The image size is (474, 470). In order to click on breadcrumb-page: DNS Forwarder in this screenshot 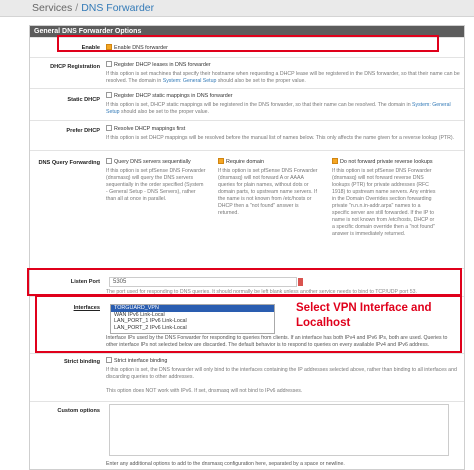, I will do `click(117, 8)`.